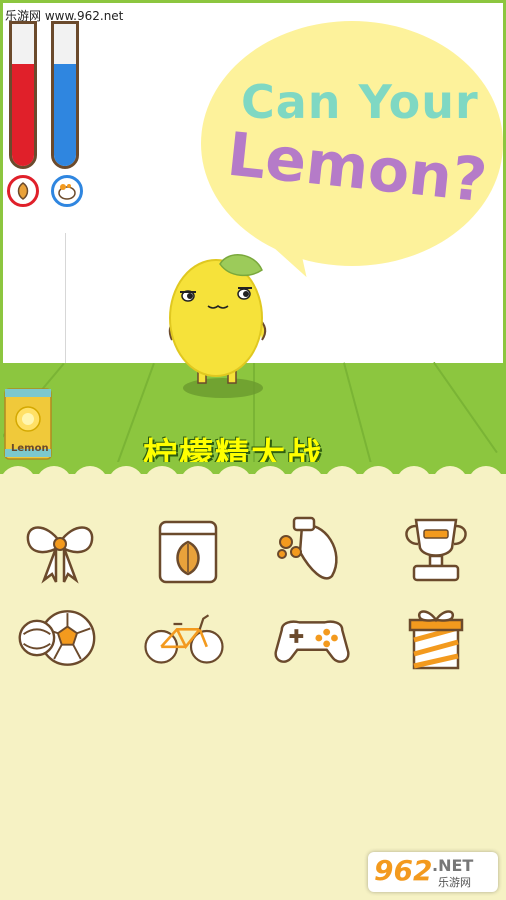  Describe the element at coordinates (23, 191) in the screenshot. I see `seed-icon` at that location.